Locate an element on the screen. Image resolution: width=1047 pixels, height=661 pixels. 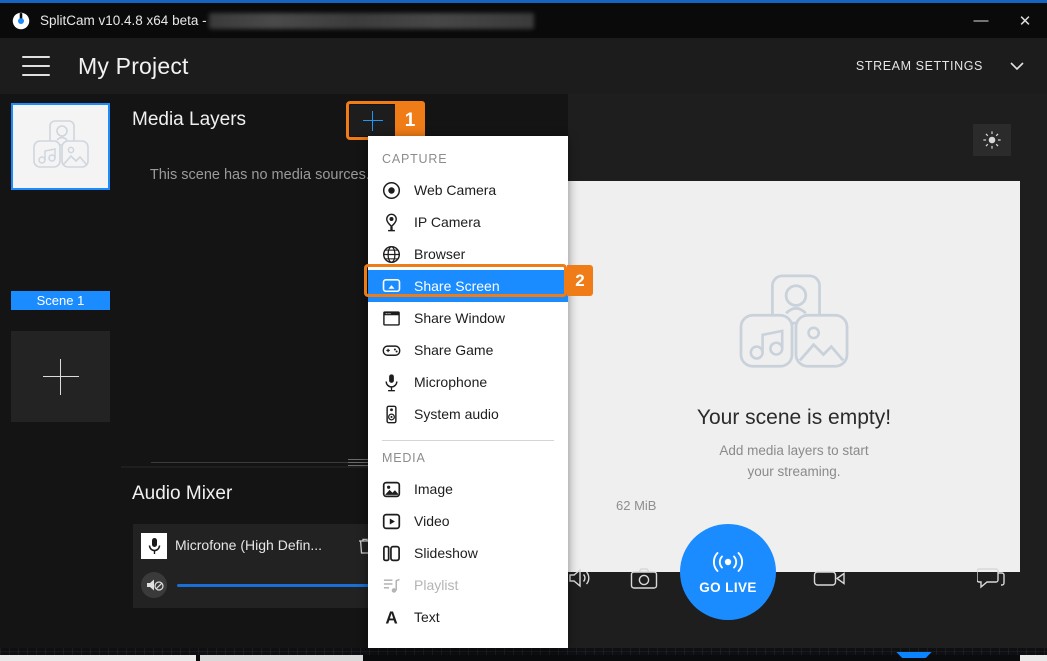
chat-icon is located at coordinates (991, 577).